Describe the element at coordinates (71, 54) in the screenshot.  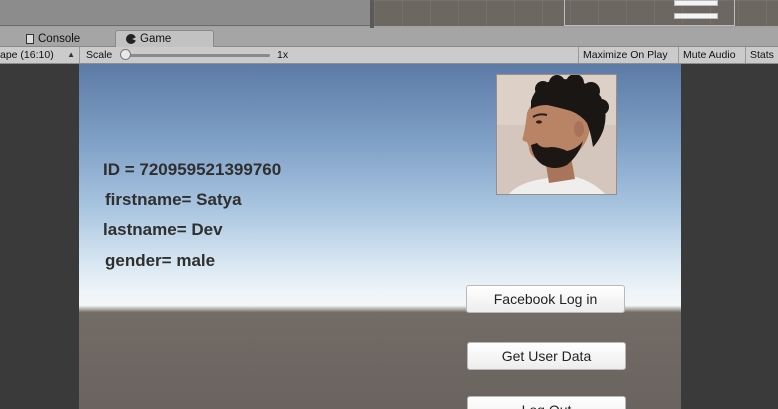
I see `dropdown-arrows-icon: ▲︎` at that location.